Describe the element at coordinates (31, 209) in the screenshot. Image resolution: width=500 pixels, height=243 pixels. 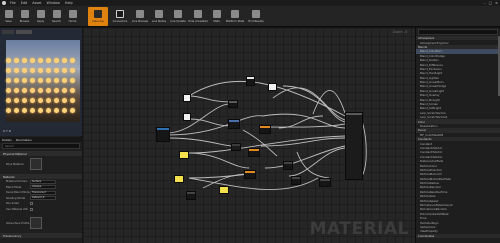
I see `use-material-attributes-checkbox` at that location.